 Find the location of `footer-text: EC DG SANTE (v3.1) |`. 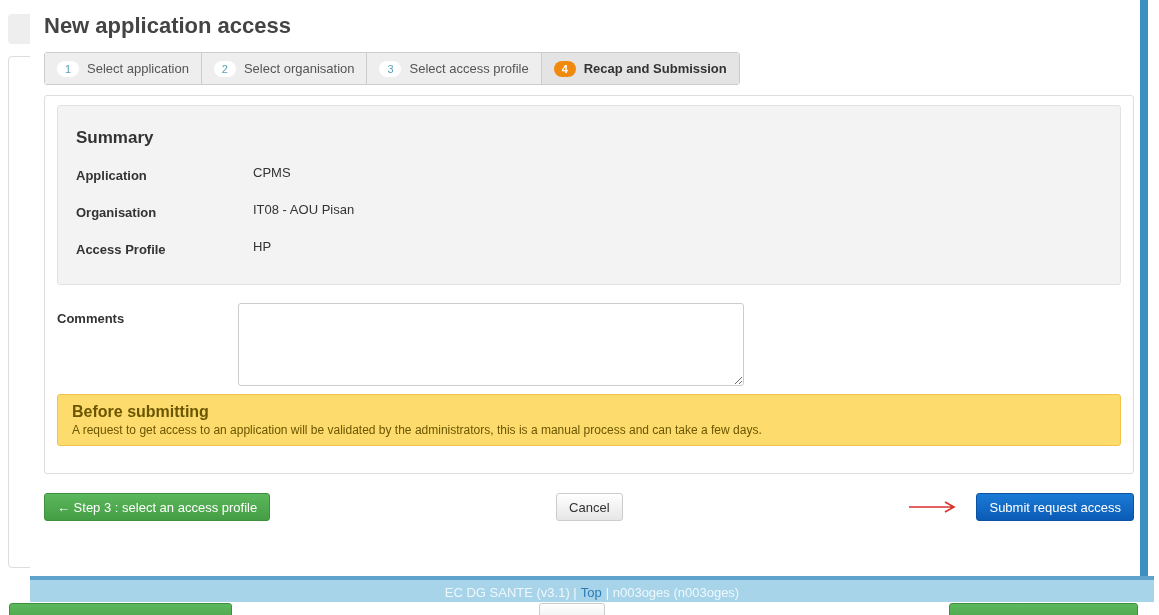

footer-text: EC DG SANTE (v3.1) | is located at coordinates (510, 592).